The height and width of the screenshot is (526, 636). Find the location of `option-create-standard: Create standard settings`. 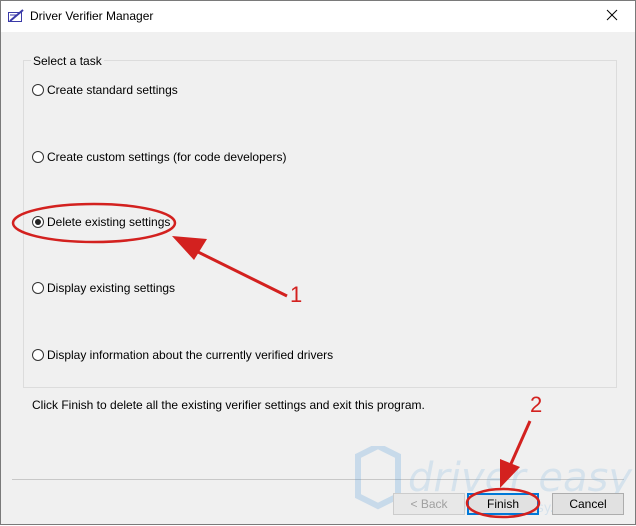

option-create-standard: Create standard settings is located at coordinates (105, 90).